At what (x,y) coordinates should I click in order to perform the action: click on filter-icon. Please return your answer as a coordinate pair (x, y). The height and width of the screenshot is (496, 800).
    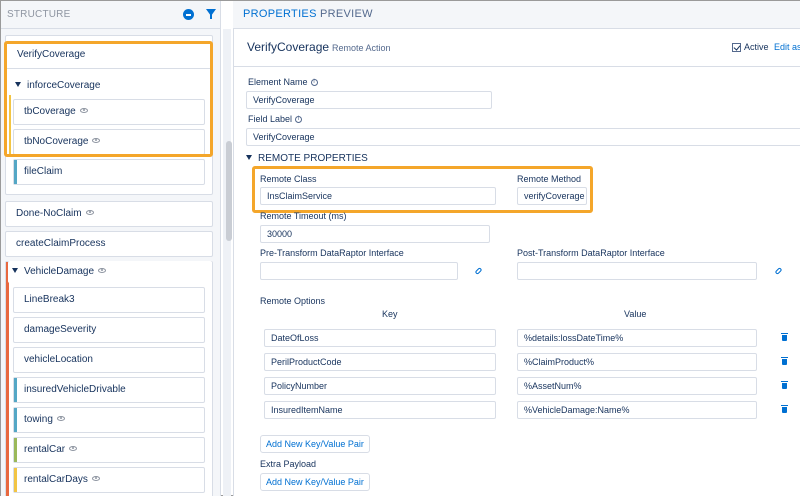
    Looking at the image, I should click on (211, 14).